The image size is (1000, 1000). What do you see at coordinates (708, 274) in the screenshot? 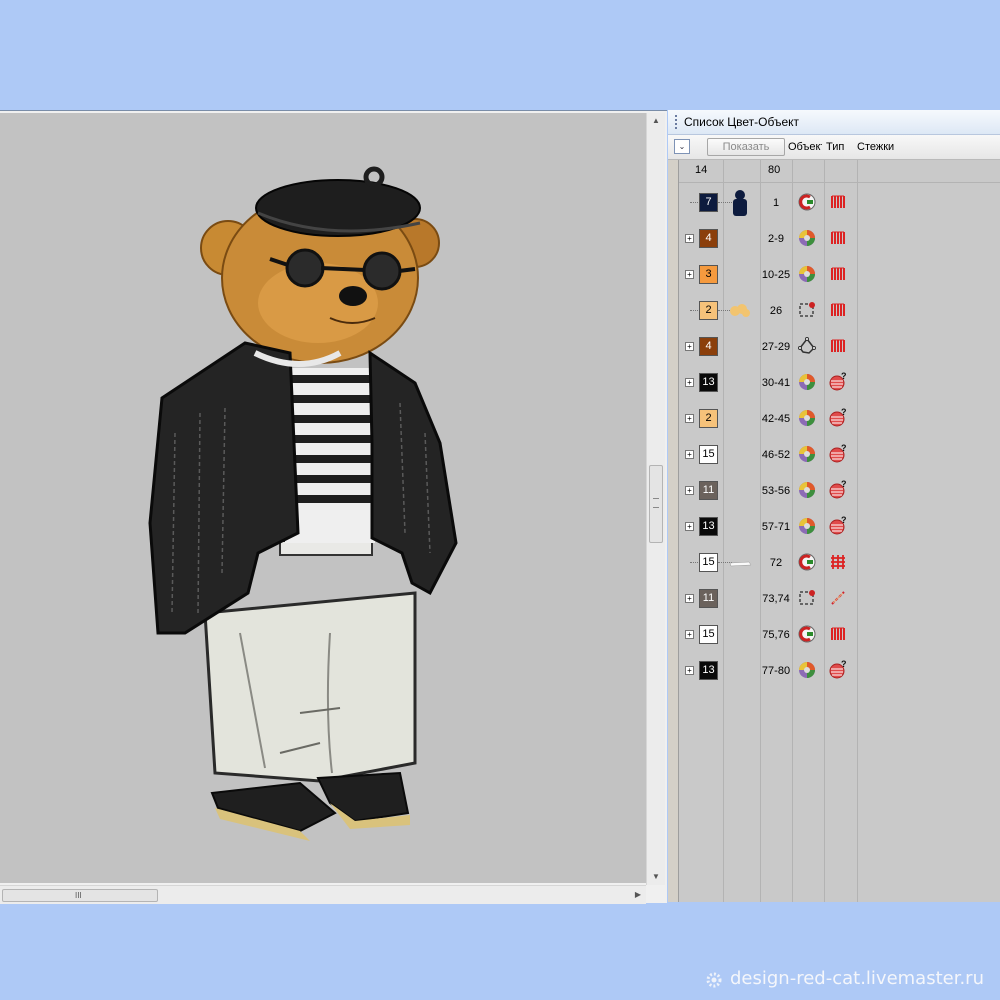
I see `color-swatch: 3` at bounding box center [708, 274].